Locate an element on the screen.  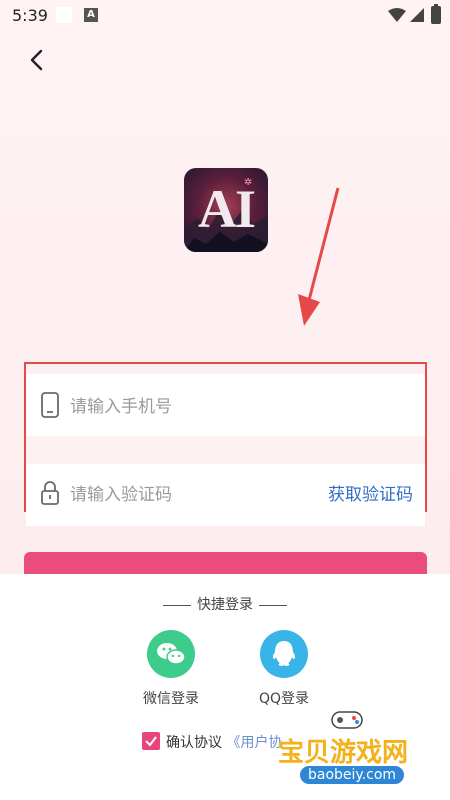
quick-login-title: 快捷登录 is located at coordinates (225, 604).